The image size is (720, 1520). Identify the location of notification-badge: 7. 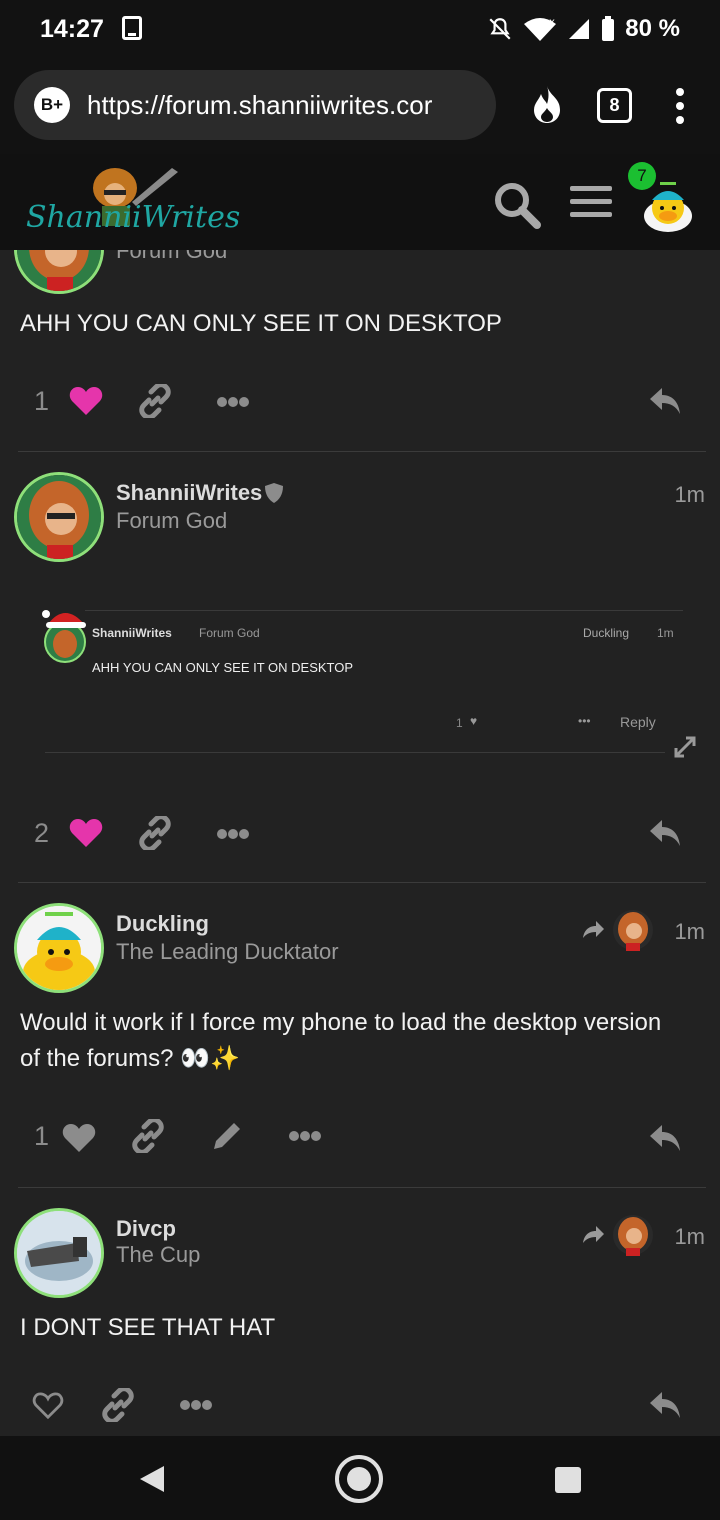
(642, 176).